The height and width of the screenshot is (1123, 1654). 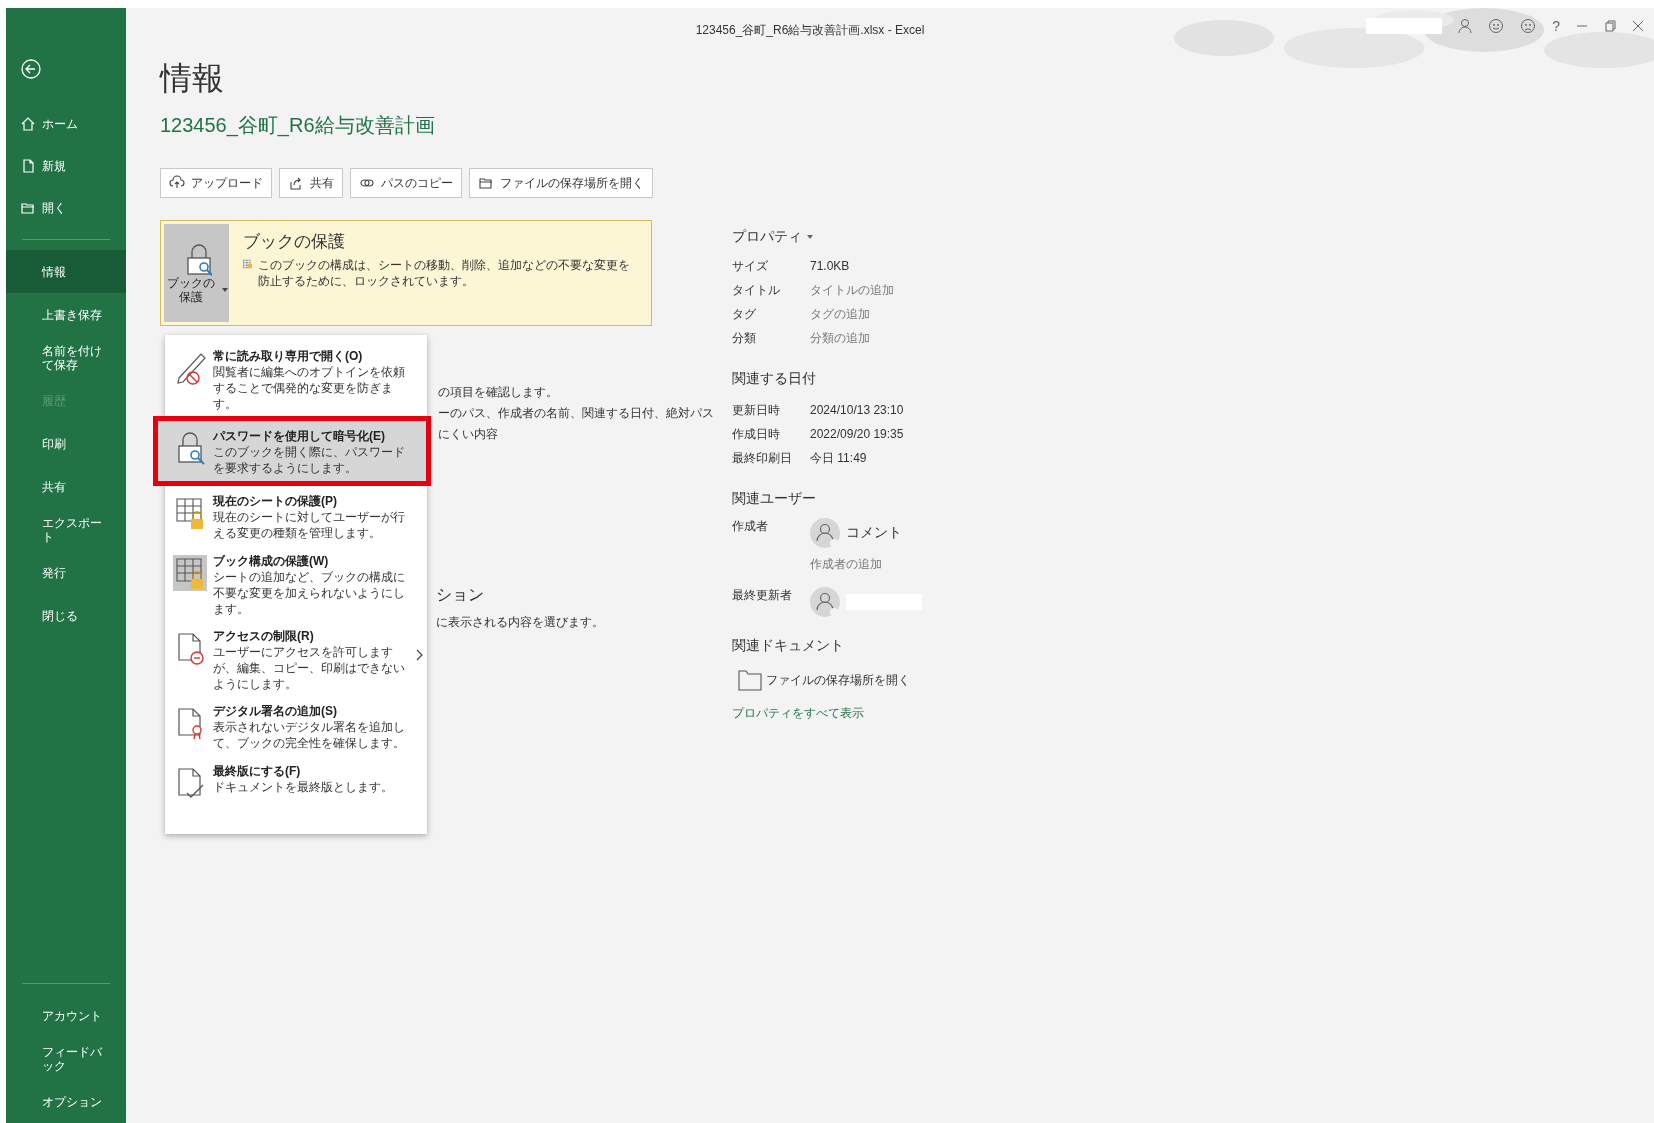 I want to click on sidebar-item: エクスポート, so click(x=66, y=529).